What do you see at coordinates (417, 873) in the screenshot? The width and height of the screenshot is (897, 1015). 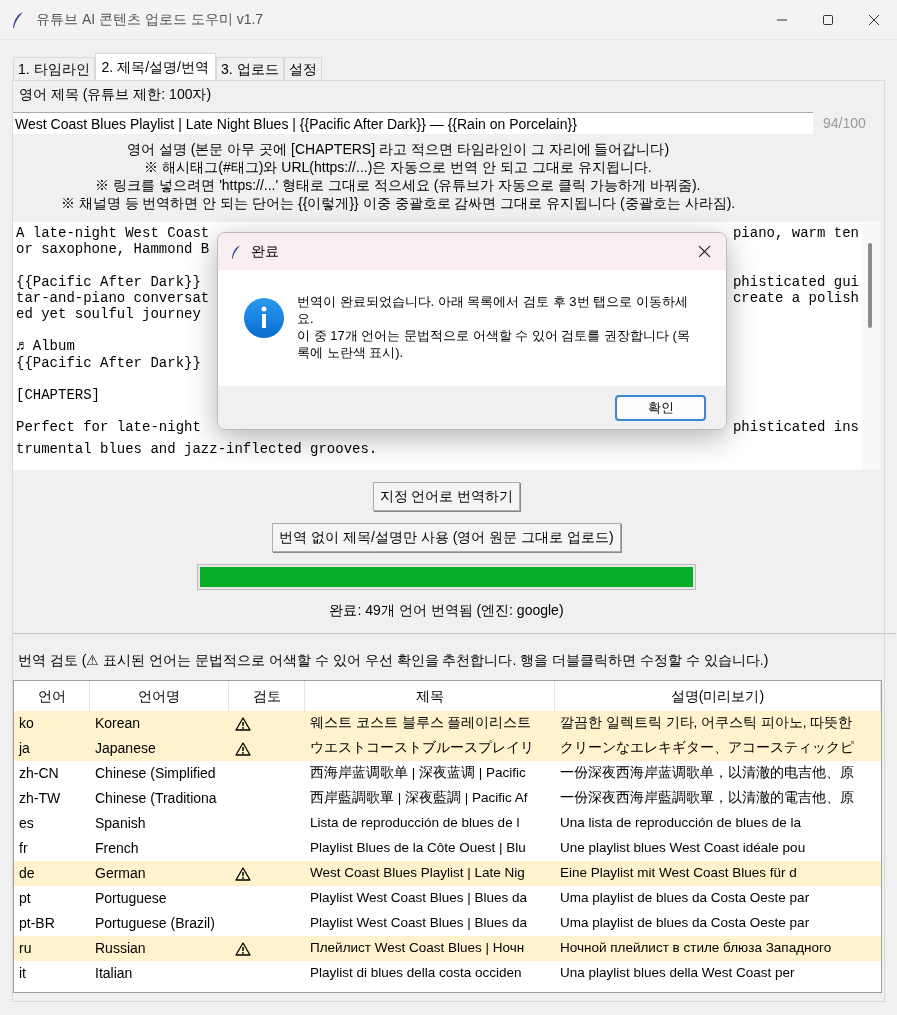 I see `table-cell-text: West Coast Blues Playlist | Late Nig` at bounding box center [417, 873].